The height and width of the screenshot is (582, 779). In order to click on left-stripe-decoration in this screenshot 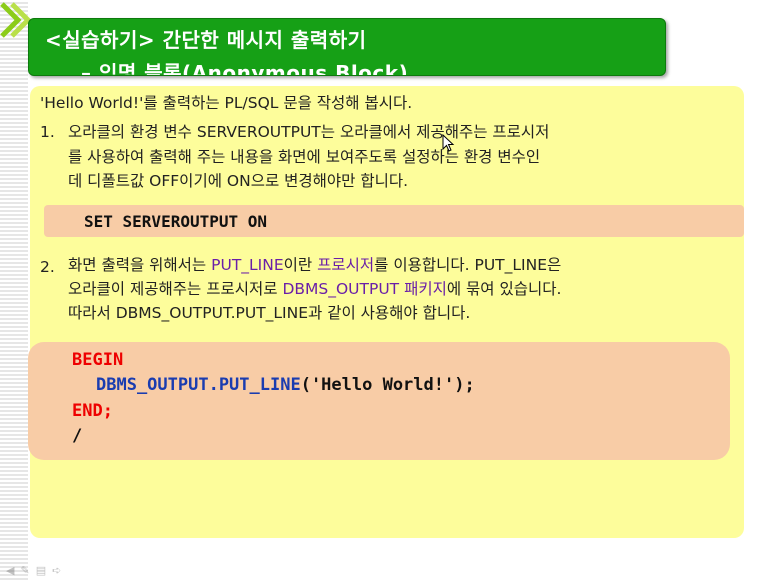, I will do `click(14, 291)`.